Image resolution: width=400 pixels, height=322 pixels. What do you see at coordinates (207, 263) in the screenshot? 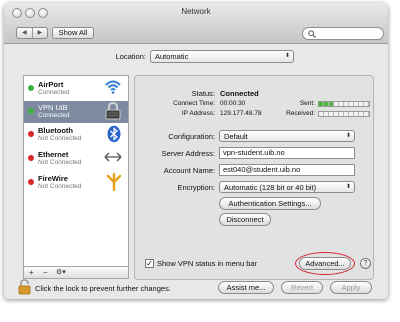
I see `show-vpn-status-label: Show VPN status in menu bar` at bounding box center [207, 263].